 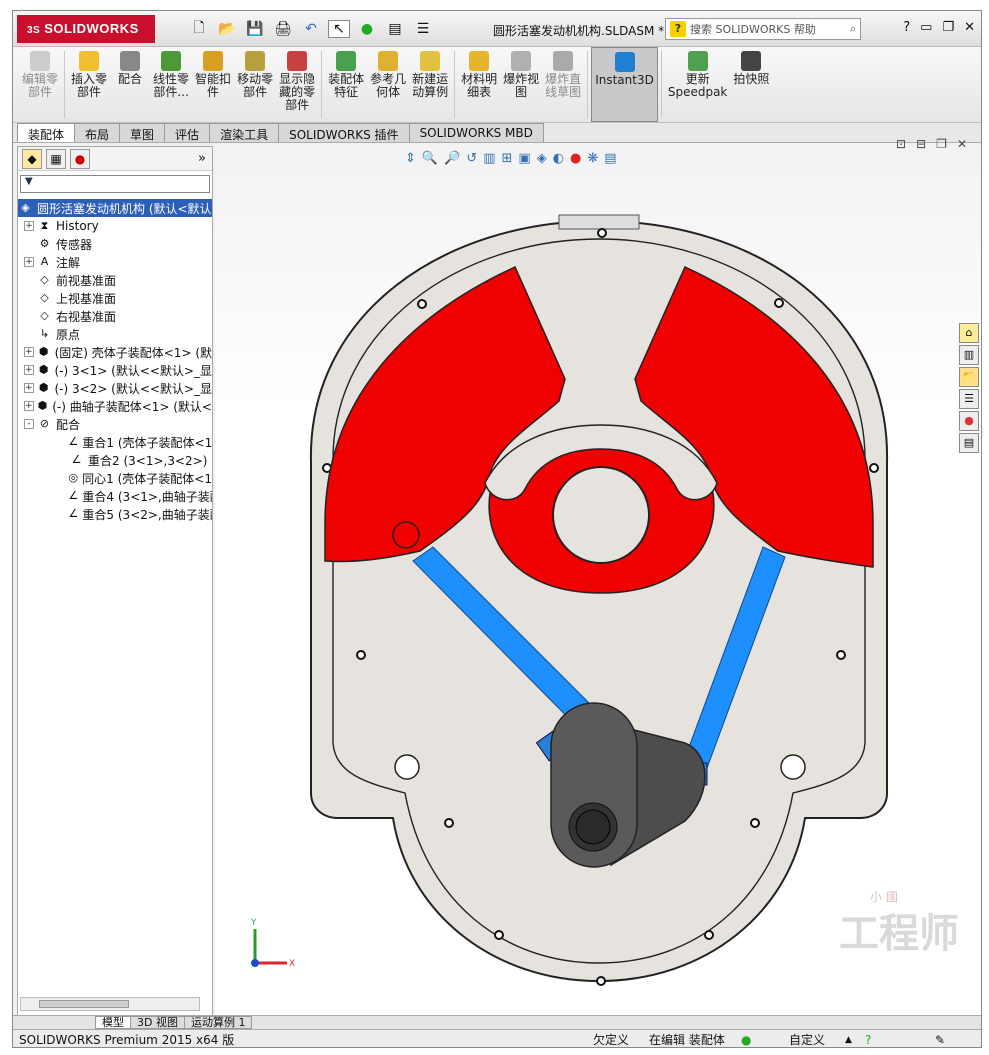 I want to click on tree-item-icon: ◎, so click(x=73, y=477).